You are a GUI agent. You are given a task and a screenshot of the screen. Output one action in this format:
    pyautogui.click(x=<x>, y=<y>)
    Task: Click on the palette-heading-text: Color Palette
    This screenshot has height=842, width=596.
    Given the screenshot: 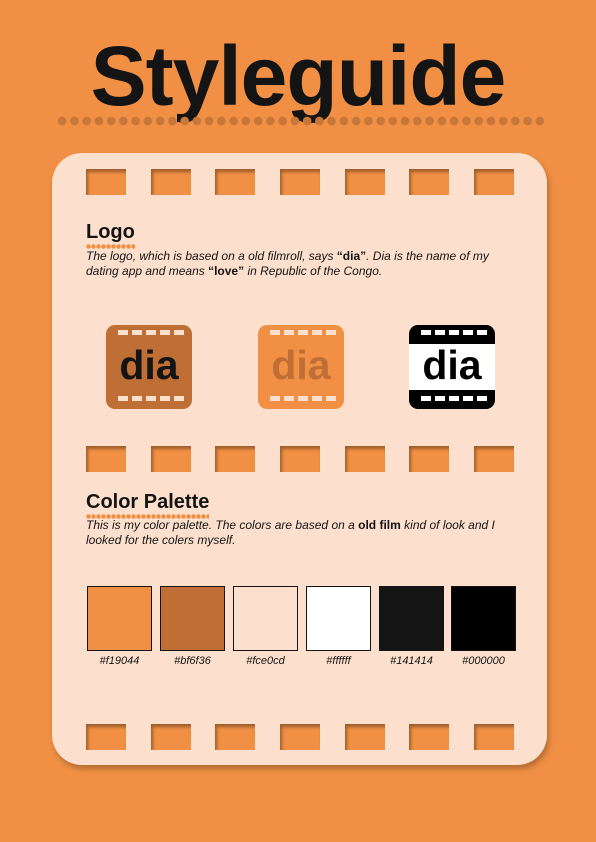 What is the action you would take?
    pyautogui.click(x=148, y=502)
    